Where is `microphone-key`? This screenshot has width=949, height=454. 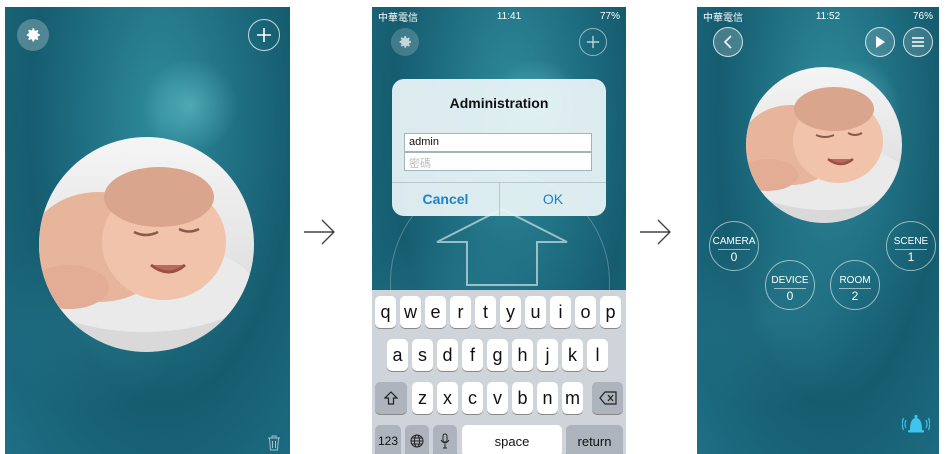
microphone-key is located at coordinates (445, 439).